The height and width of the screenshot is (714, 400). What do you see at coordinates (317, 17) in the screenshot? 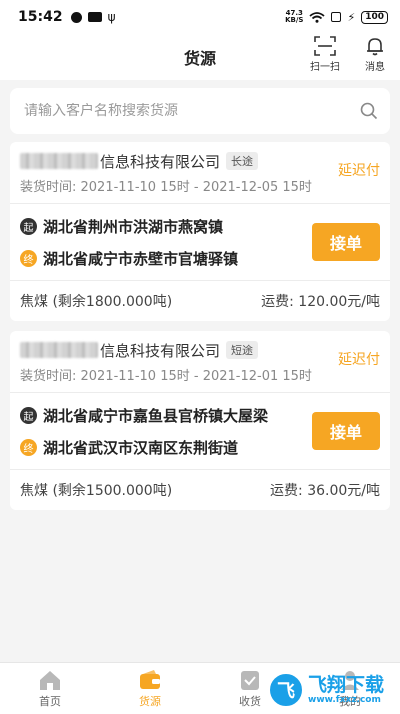
I see `wifi-icon` at bounding box center [317, 17].